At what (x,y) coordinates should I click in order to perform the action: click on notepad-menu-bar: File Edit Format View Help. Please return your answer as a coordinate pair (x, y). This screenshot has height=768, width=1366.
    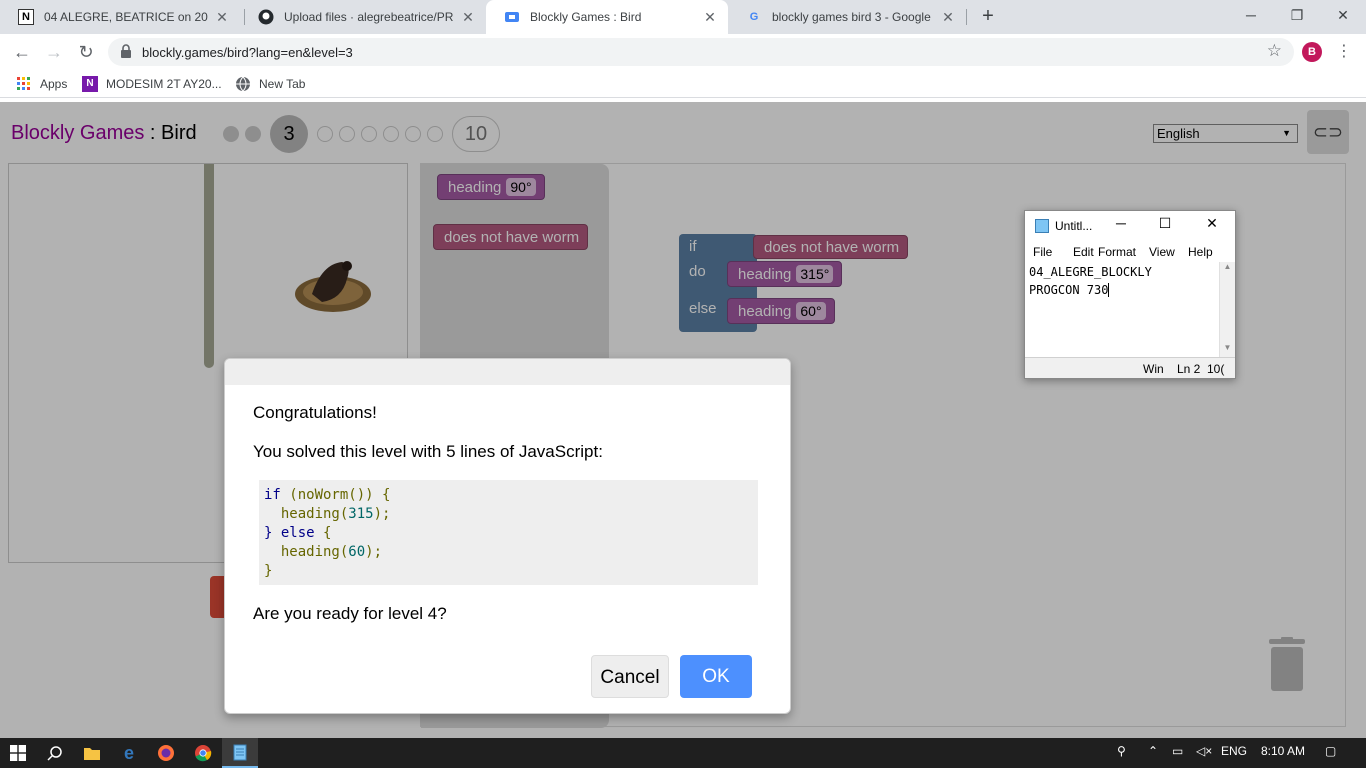
    Looking at the image, I should click on (1130, 252).